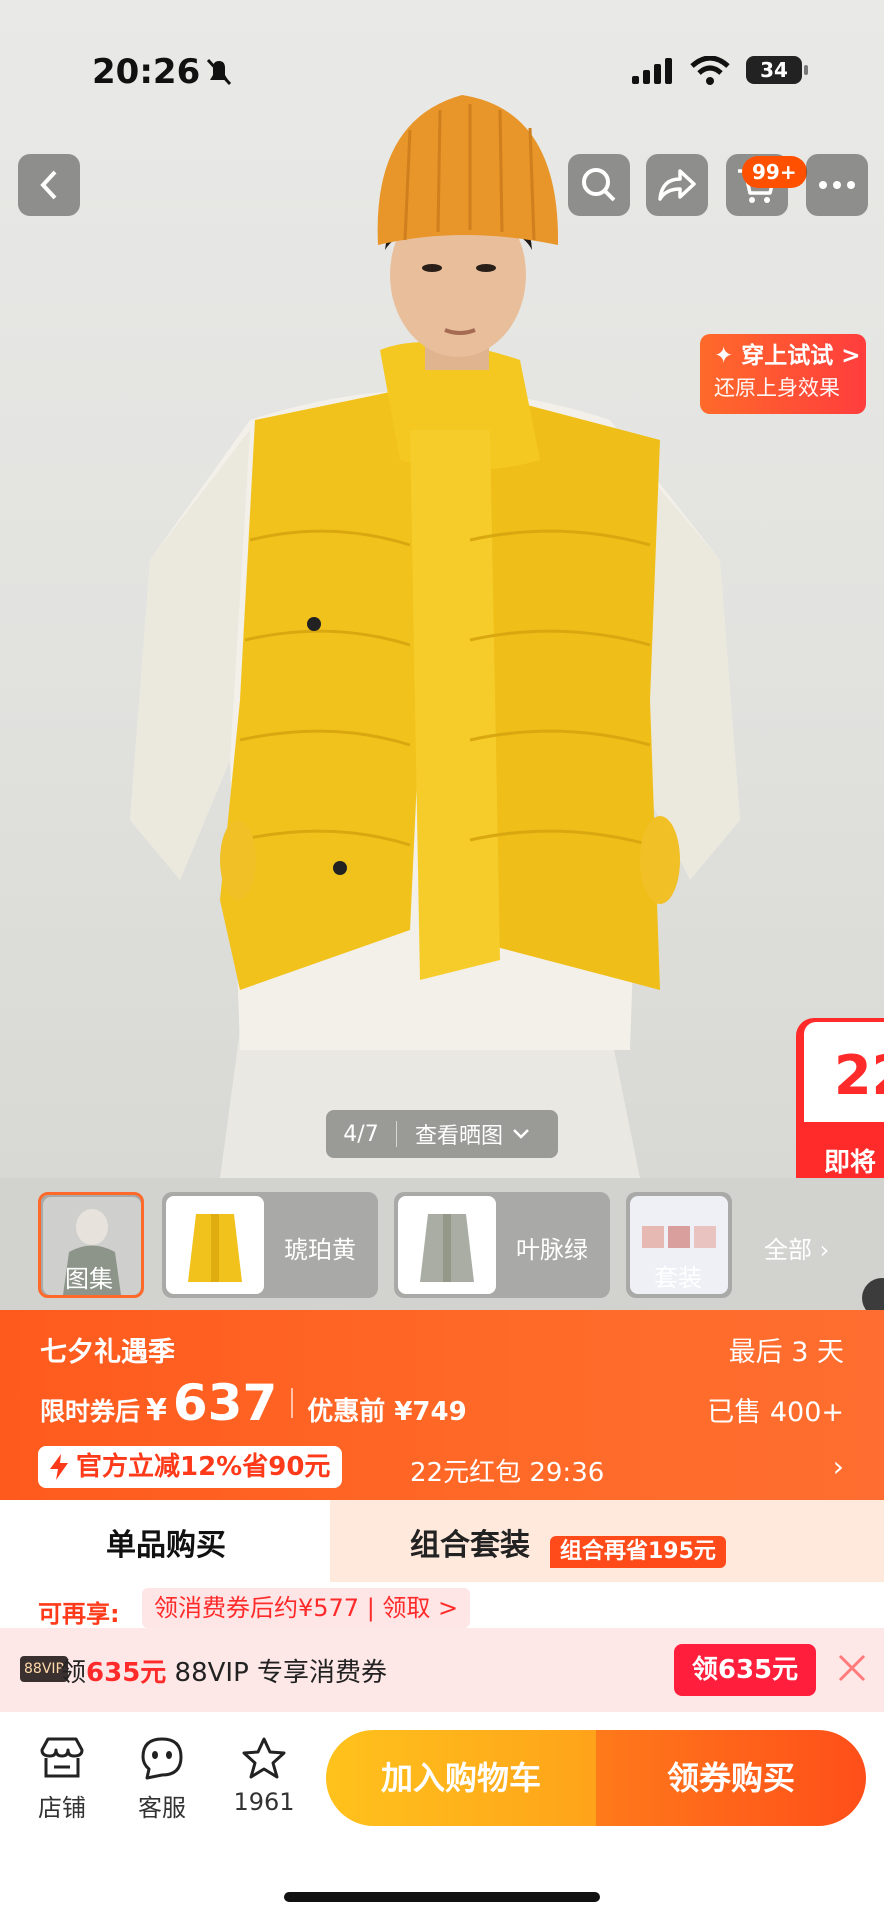 The image size is (884, 1920). What do you see at coordinates (652, 71) in the screenshot?
I see `signal-icon` at bounding box center [652, 71].